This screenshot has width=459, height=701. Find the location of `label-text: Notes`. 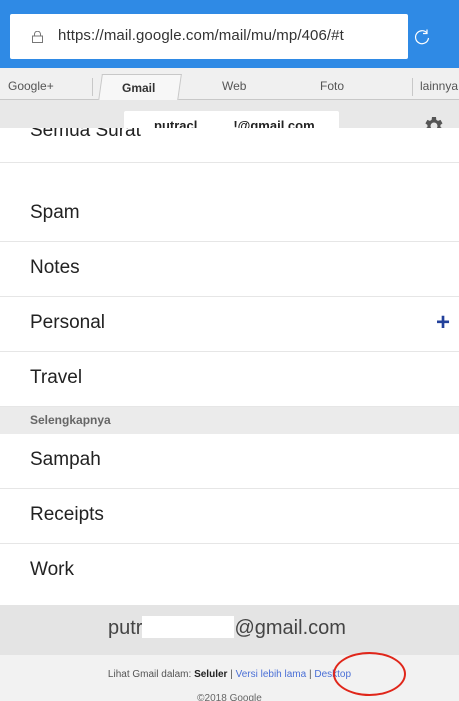

label-text: Notes is located at coordinates (55, 267).